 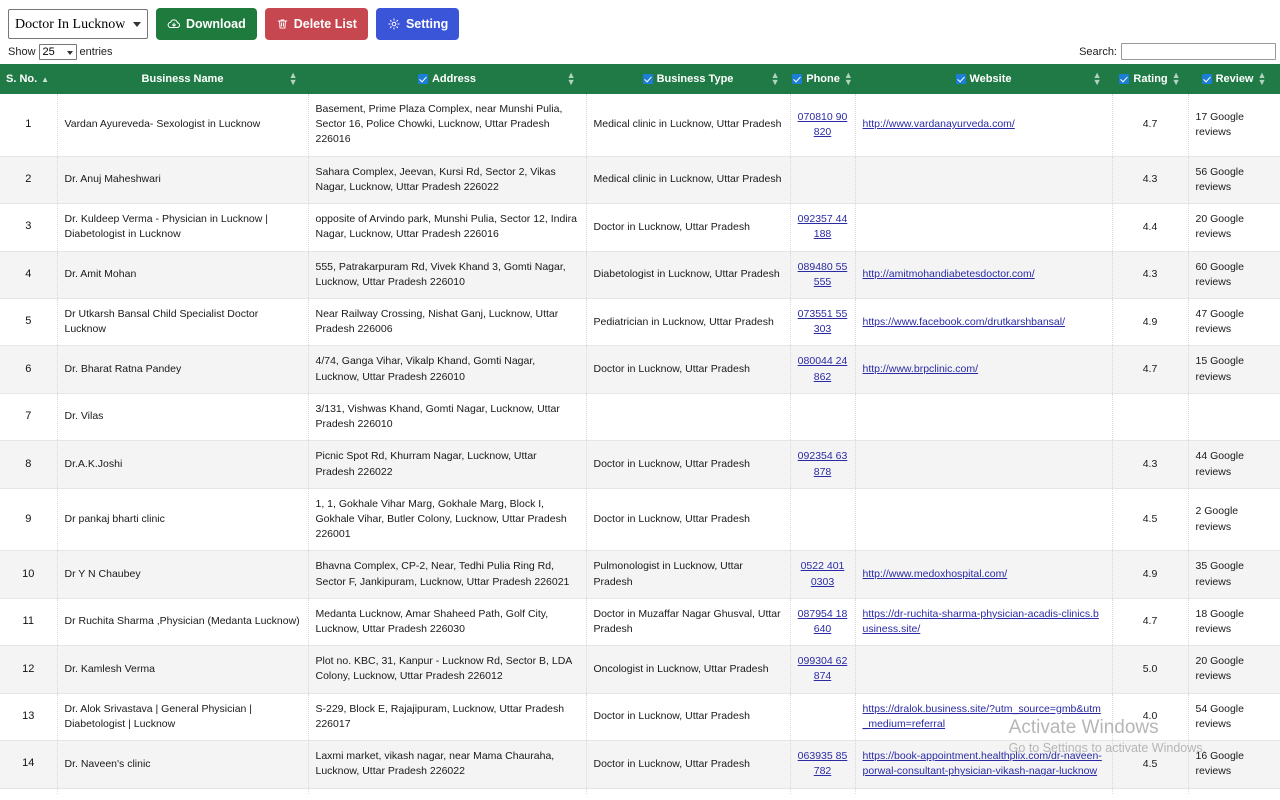 What do you see at coordinates (984, 79) in the screenshot?
I see `column-header-website: Website ▲ ▼` at bounding box center [984, 79].